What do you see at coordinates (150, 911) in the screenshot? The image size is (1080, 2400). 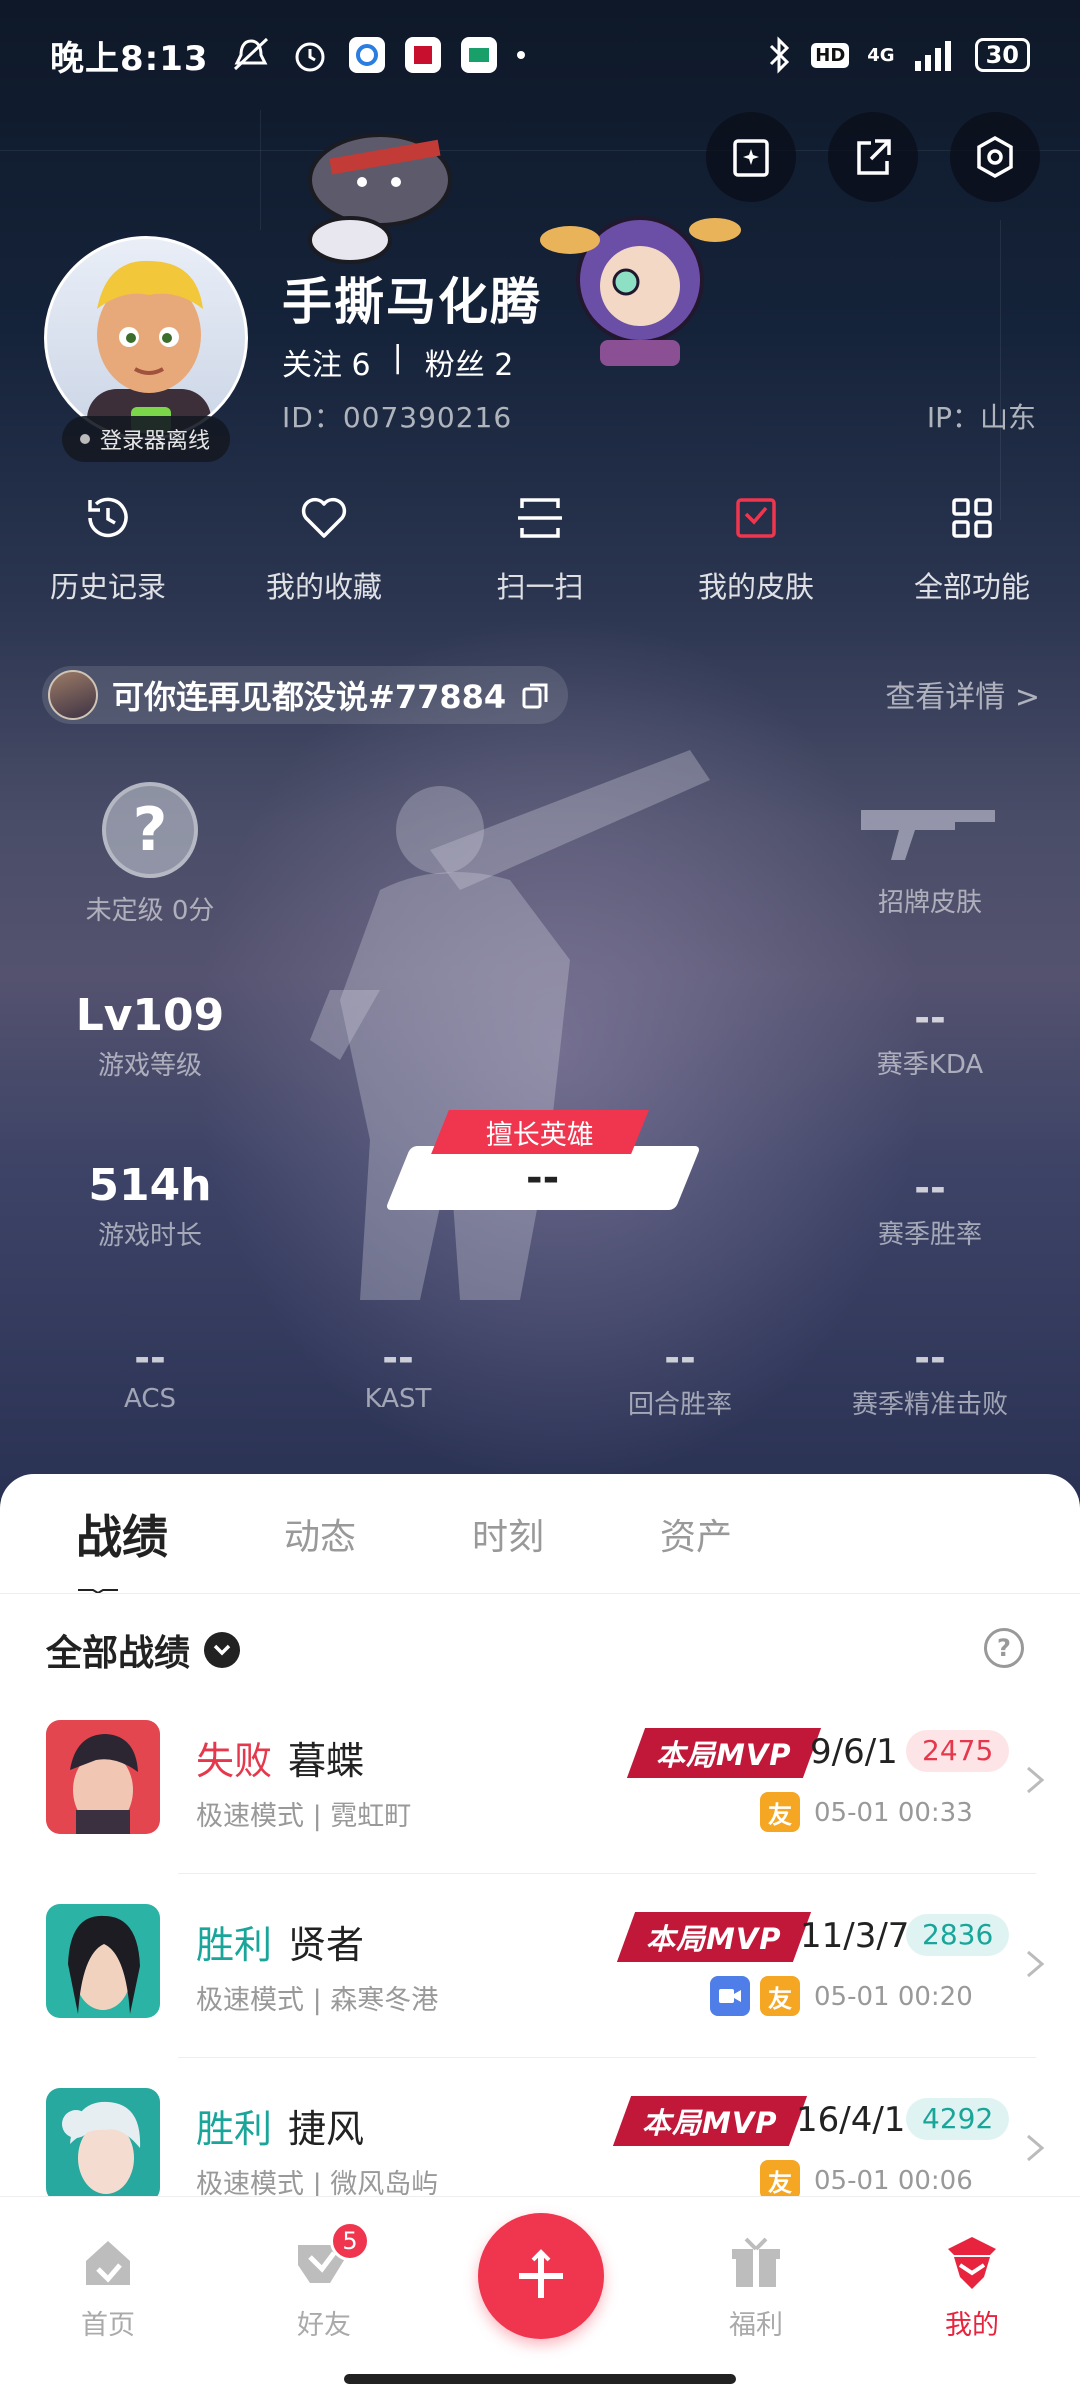 I see `rank-label: 未定级 0分` at bounding box center [150, 911].